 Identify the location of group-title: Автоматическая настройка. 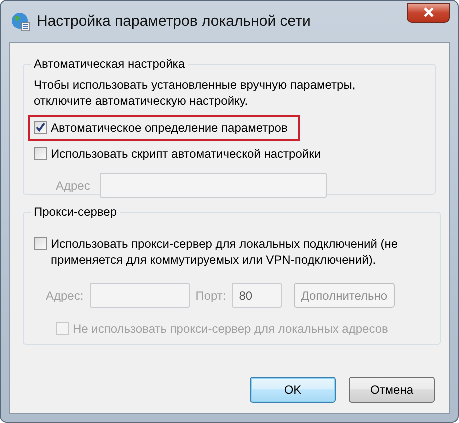
(109, 64).